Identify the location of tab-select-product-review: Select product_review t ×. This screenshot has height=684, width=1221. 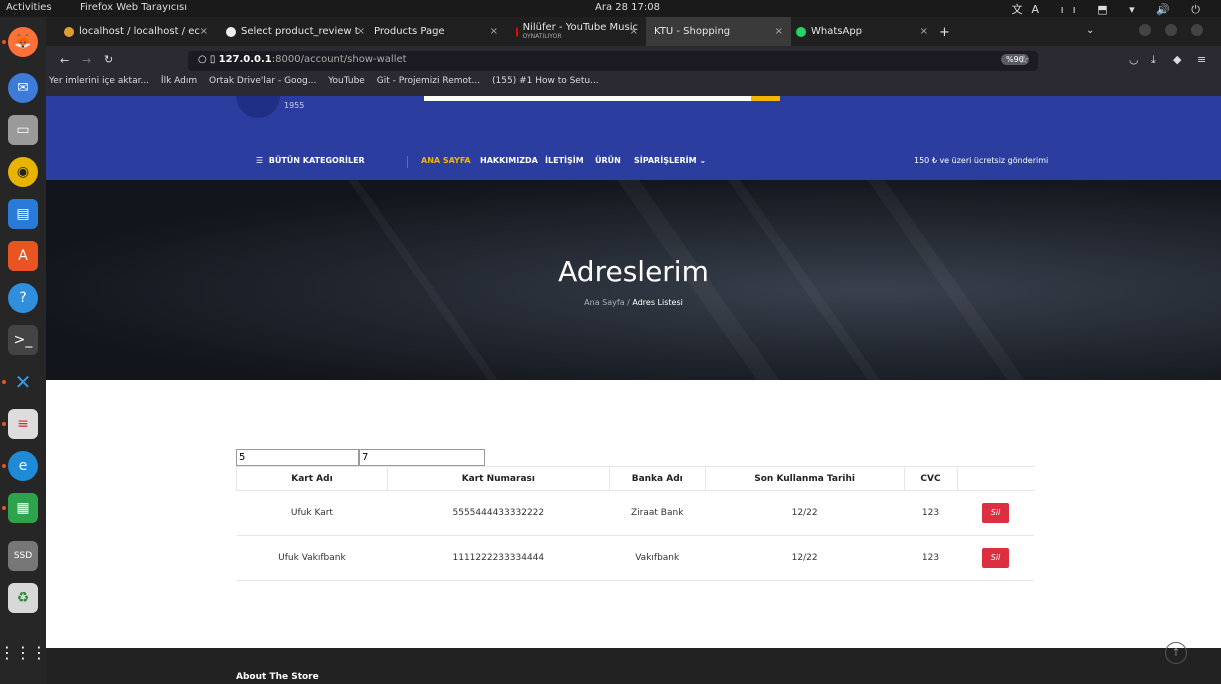
(295, 31).